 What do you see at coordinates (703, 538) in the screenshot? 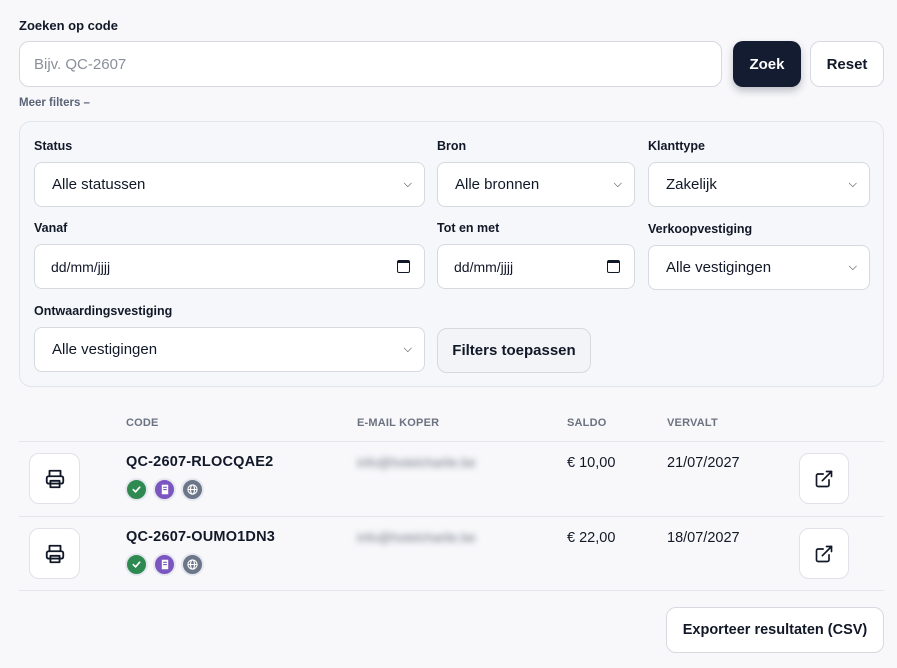
I see `vervalt-value: 18/07/2027` at bounding box center [703, 538].